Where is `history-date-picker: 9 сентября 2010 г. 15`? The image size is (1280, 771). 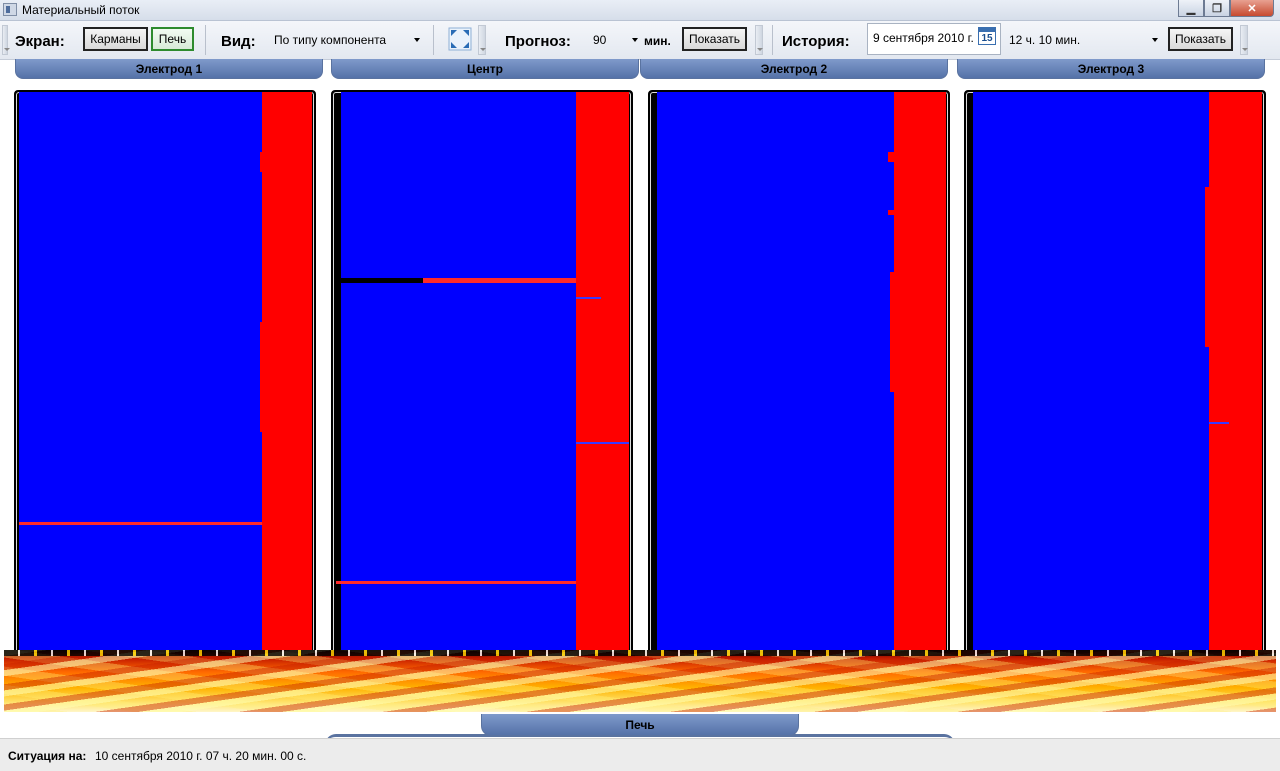 history-date-picker: 9 сентября 2010 г. 15 is located at coordinates (934, 39).